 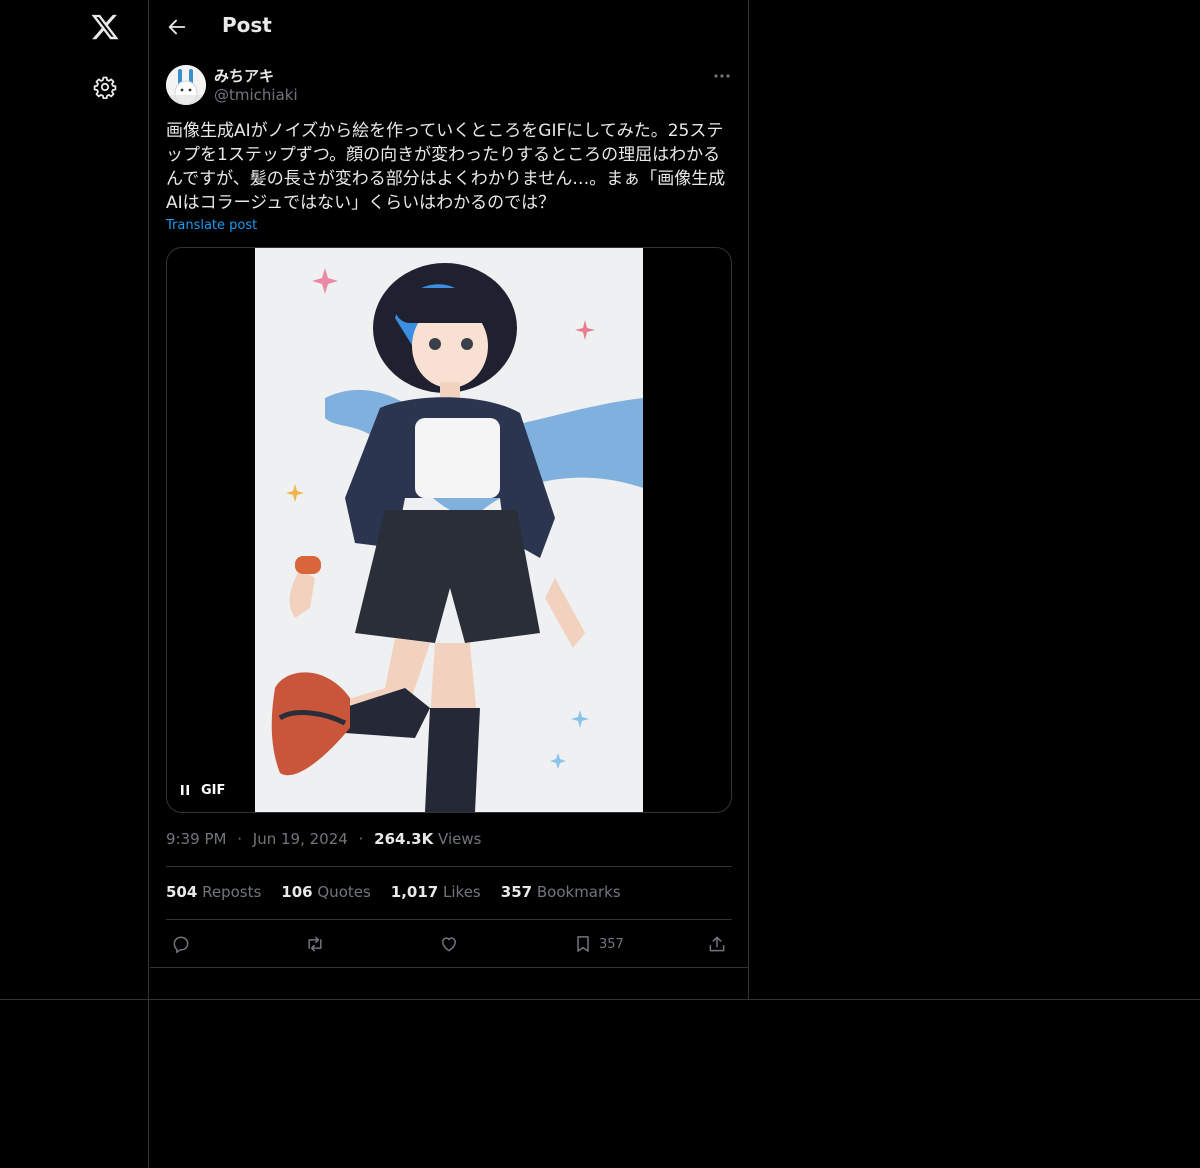 What do you see at coordinates (232, 892) in the screenshot?
I see `reposts-label: Reposts` at bounding box center [232, 892].